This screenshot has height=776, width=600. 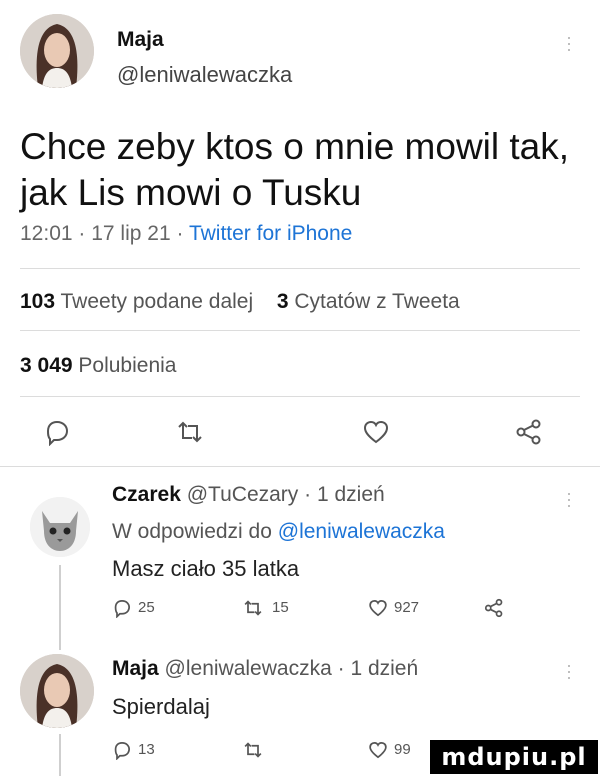 What do you see at coordinates (300, 431) in the screenshot?
I see `tweet-actions` at bounding box center [300, 431].